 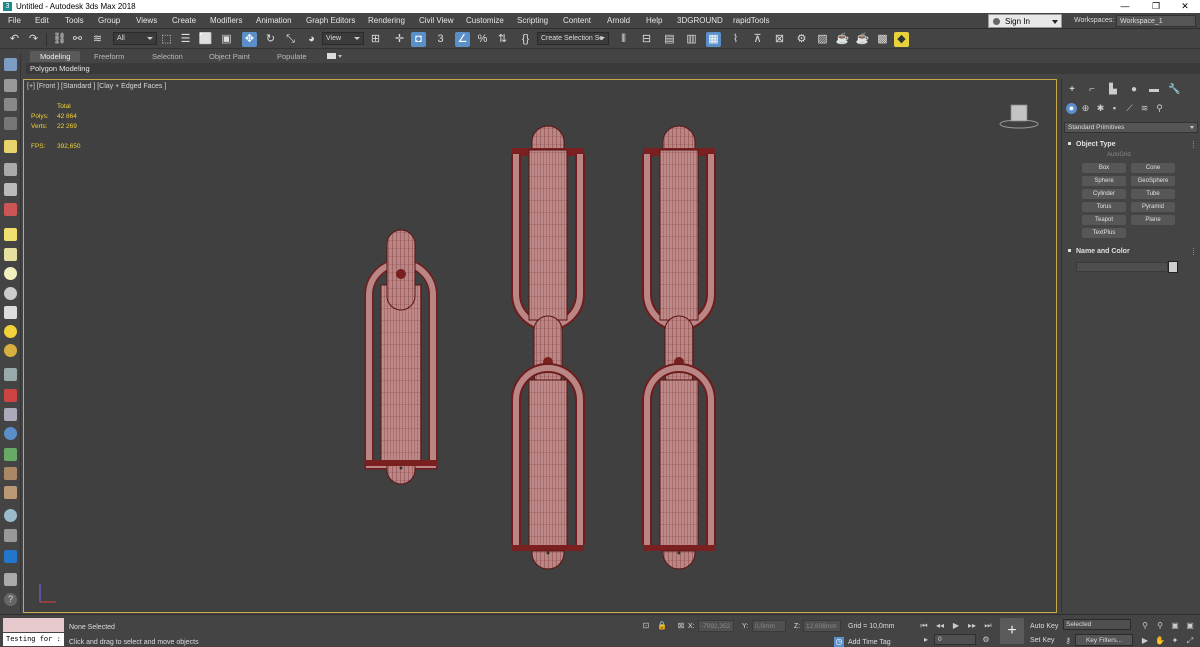 I want to click on selection-filter-dropdown: All, so click(x=135, y=38).